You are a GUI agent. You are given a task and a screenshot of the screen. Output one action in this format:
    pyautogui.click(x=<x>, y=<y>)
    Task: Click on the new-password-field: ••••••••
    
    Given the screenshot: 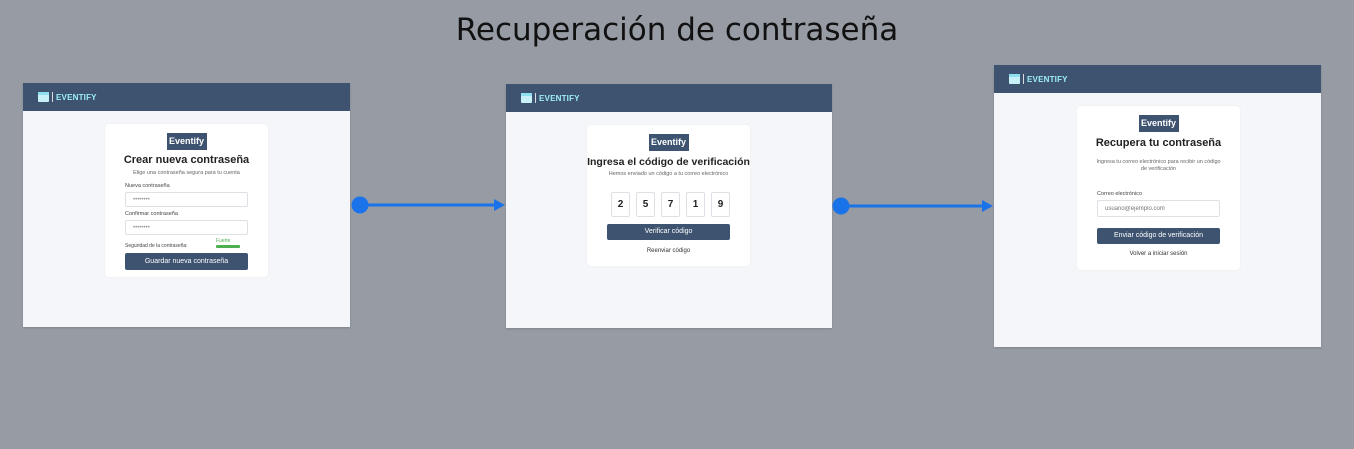 What is the action you would take?
    pyautogui.click(x=186, y=199)
    